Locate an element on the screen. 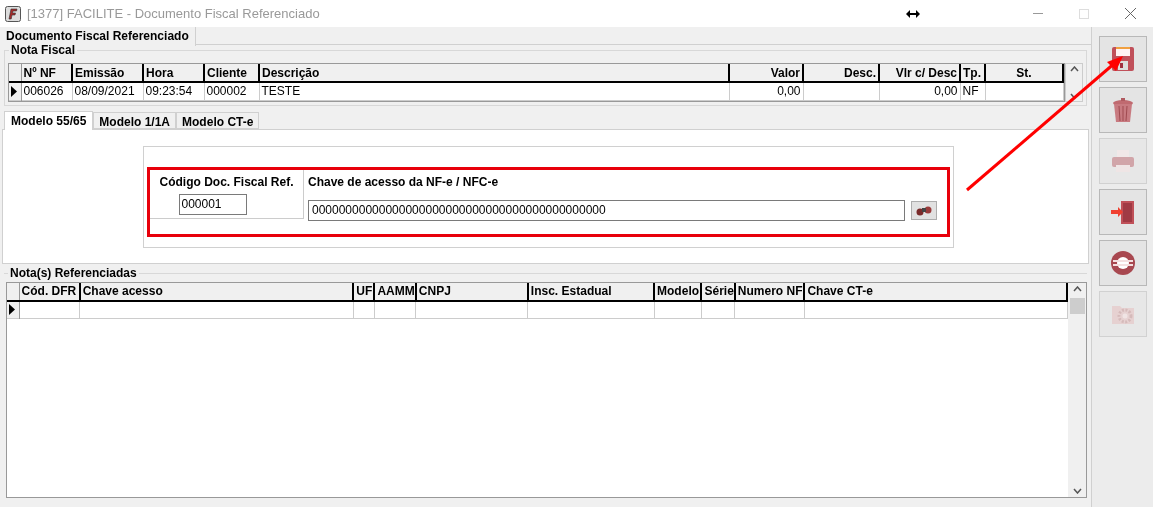 Image resolution: width=1153 pixels, height=507 pixels. table-cell: 000002 is located at coordinates (231, 91).